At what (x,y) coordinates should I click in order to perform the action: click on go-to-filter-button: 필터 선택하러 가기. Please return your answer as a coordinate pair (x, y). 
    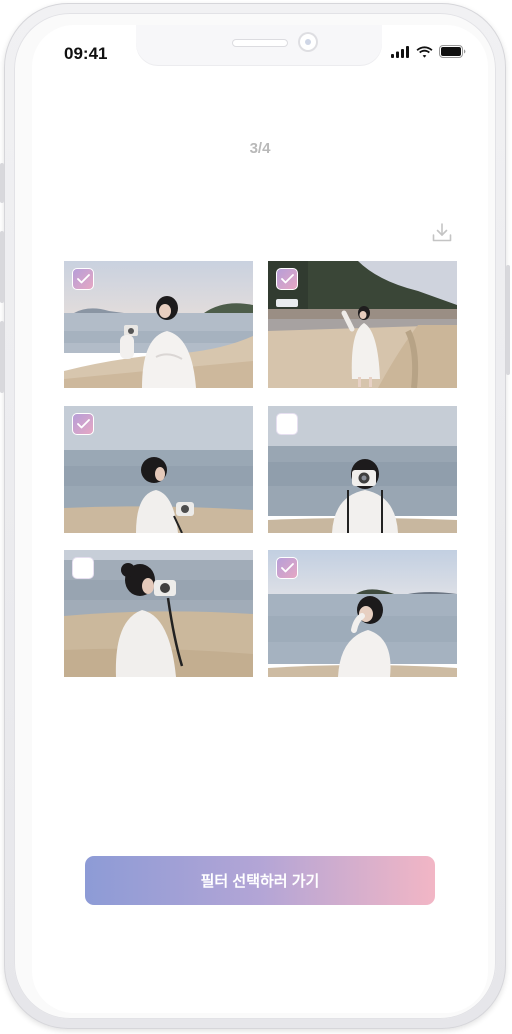
    Looking at the image, I should click on (260, 880).